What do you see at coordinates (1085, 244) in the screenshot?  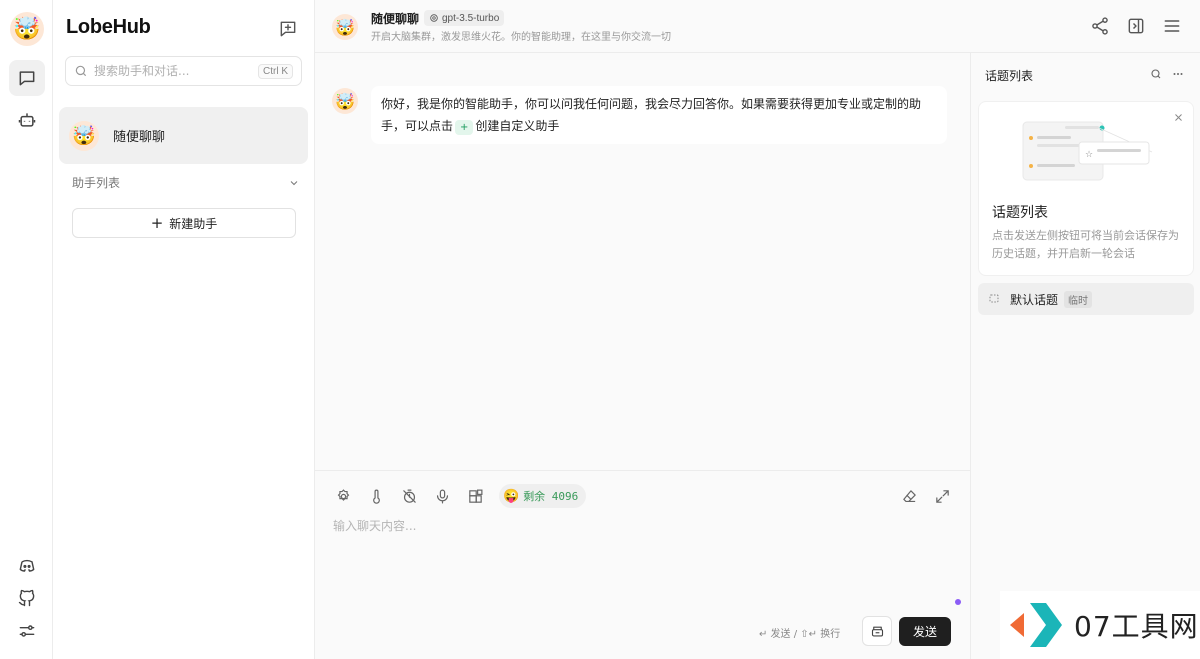 I see `guide-description: 点击发送左侧按钮可将当前会话保存为历史话题，并开启新一轮会话` at bounding box center [1085, 244].